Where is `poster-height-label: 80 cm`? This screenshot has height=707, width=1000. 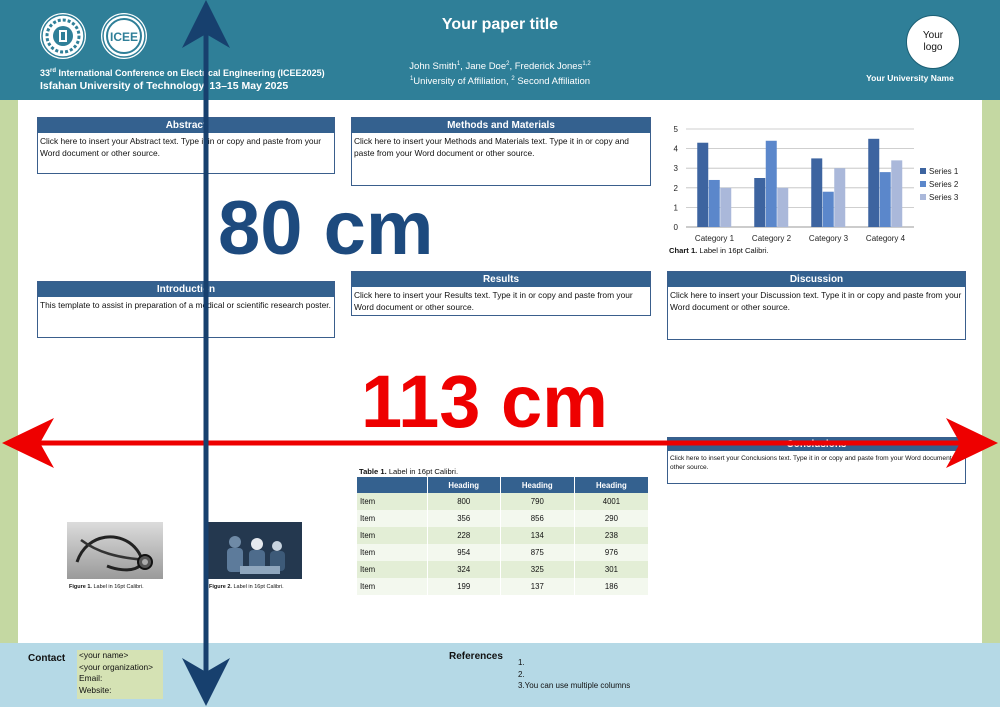
poster-height-label: 80 cm is located at coordinates (326, 228).